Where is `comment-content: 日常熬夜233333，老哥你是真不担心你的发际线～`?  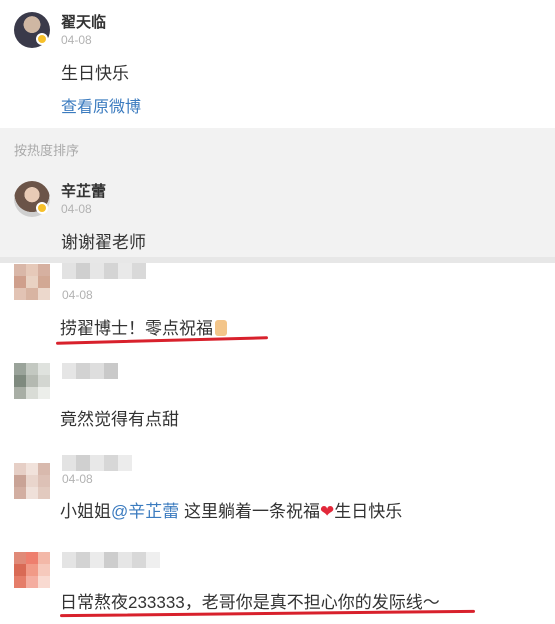
comment-content: 日常熬夜233333，老哥你是真不担心你的发际线～ is located at coordinates (250, 602).